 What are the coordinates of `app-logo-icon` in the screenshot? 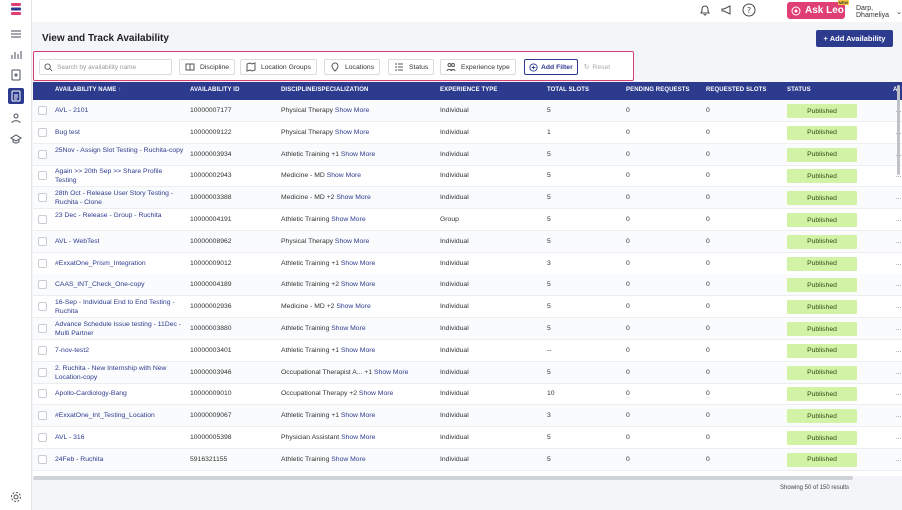 It's located at (16, 9).